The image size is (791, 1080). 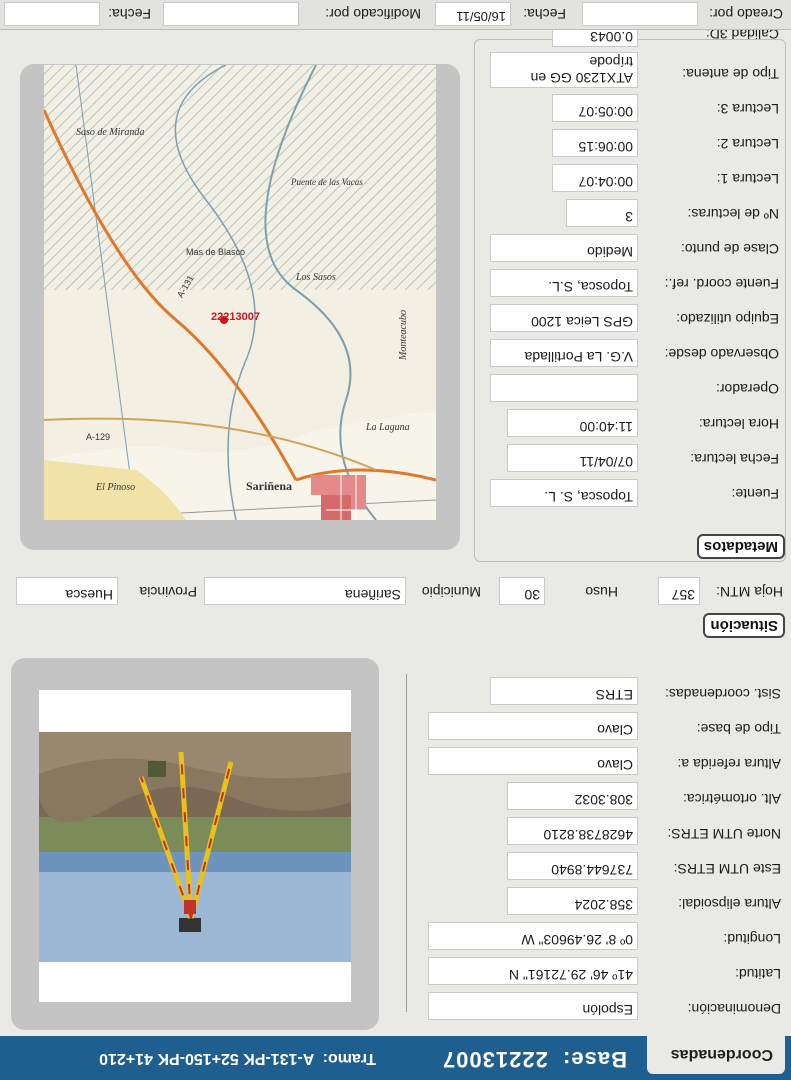 What do you see at coordinates (572, 831) in the screenshot?
I see `norte-utm-field: 4628738.8210` at bounding box center [572, 831].